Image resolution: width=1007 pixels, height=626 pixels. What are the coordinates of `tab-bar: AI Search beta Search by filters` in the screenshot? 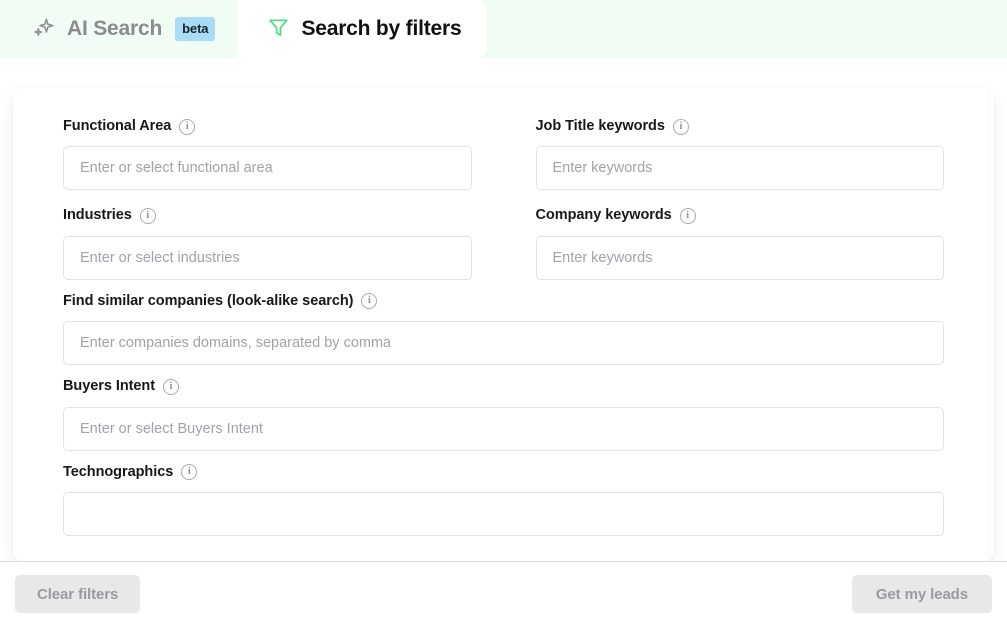 It's located at (503, 29).